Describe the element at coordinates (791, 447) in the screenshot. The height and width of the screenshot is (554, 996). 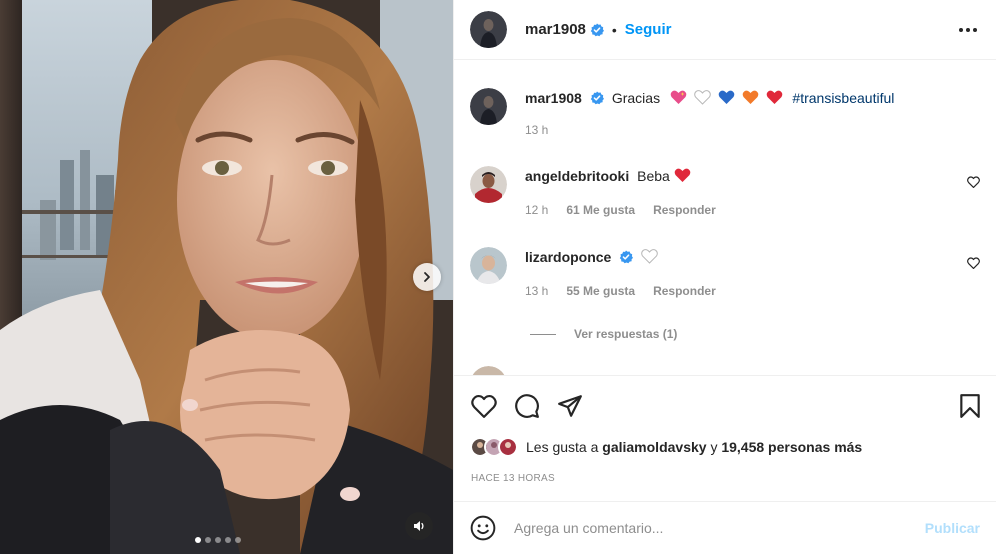
I see `likes-count: 19,458 personas más` at that location.